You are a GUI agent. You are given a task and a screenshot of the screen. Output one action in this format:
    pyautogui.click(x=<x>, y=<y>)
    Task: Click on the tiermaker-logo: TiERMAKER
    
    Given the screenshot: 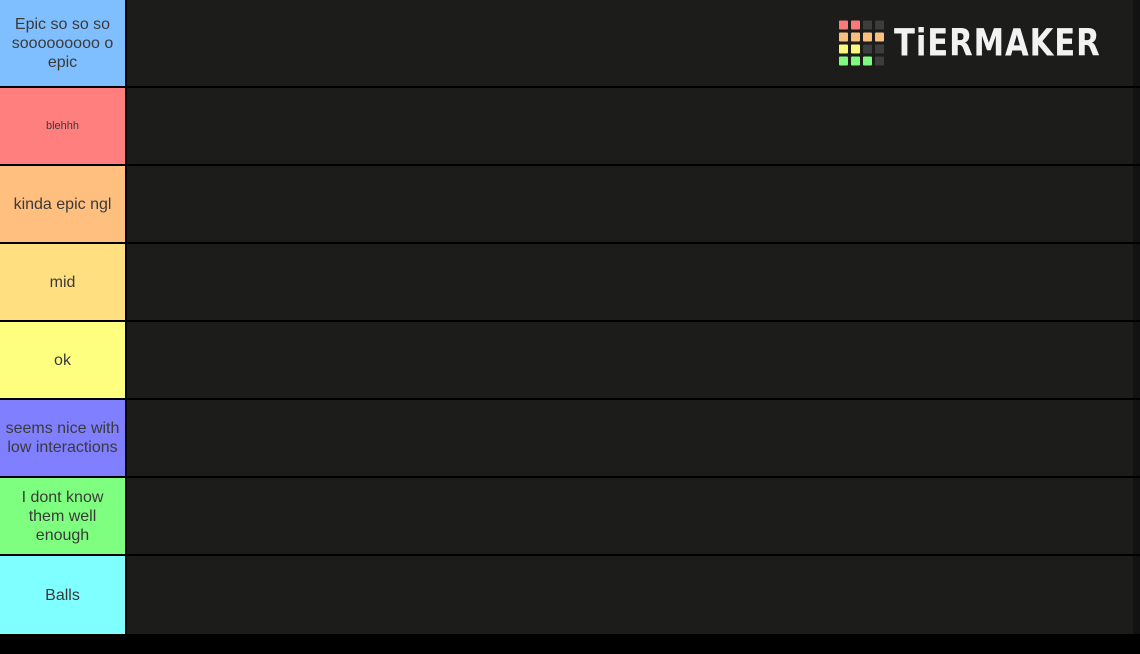 What is the action you would take?
    pyautogui.click(x=979, y=43)
    